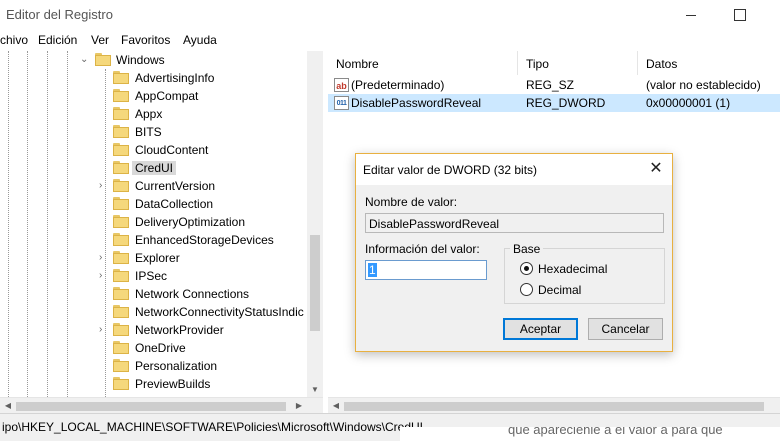 This screenshot has height=441, width=780. What do you see at coordinates (176, 366) in the screenshot?
I see `tree-item-label: Personalization` at bounding box center [176, 366].